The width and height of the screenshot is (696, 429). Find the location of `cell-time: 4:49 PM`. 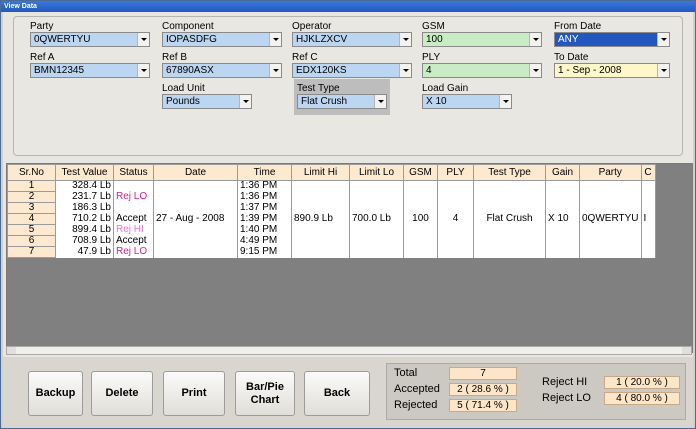

cell-time: 4:49 PM is located at coordinates (264, 241).